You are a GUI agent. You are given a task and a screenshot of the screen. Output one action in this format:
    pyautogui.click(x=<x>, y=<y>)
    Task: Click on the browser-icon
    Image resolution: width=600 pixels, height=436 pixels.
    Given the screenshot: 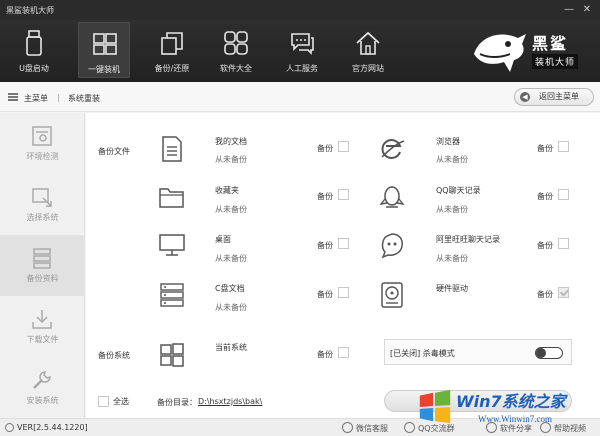 What is the action you would take?
    pyautogui.click(x=393, y=149)
    